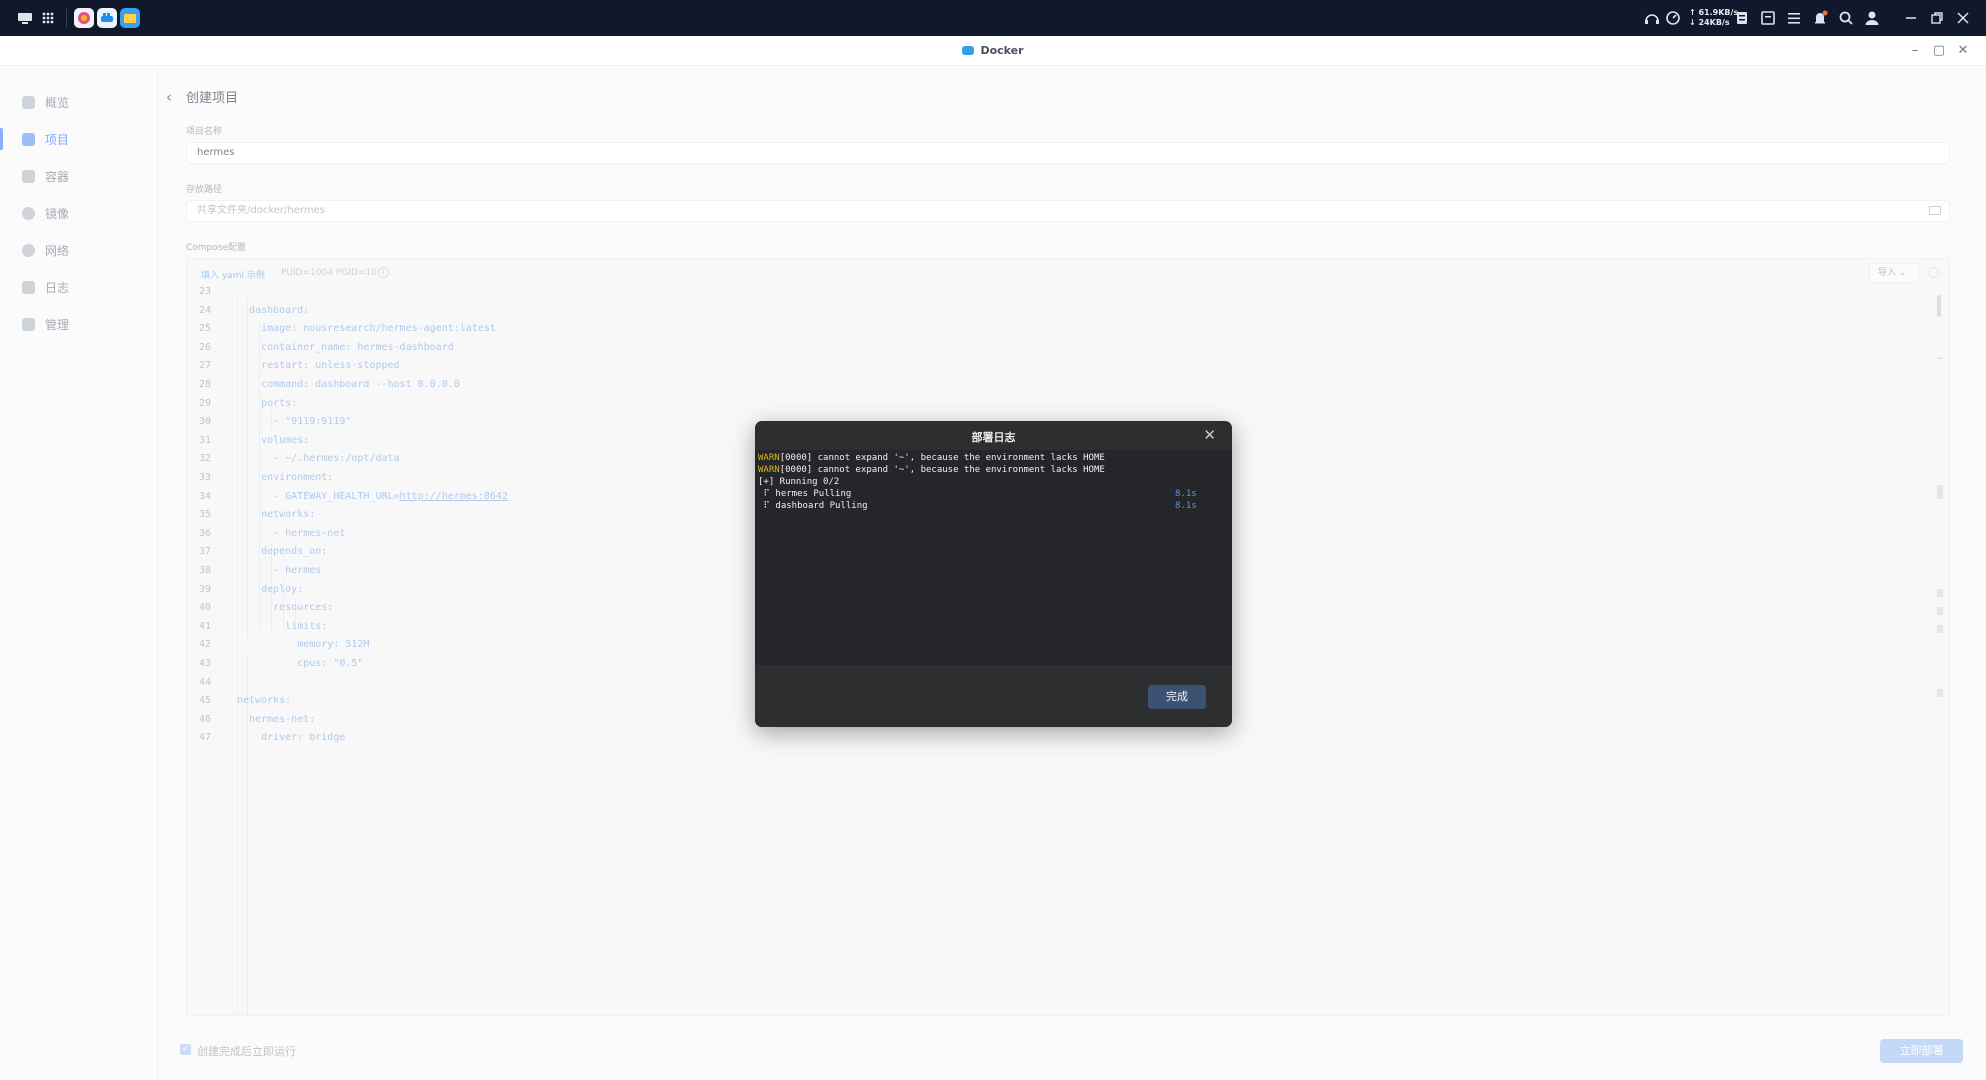 This screenshot has height=1080, width=1986. Describe the element at coordinates (1714, 12) in the screenshot. I see `upload-speed: ↑ 61.9KB/s` at that location.